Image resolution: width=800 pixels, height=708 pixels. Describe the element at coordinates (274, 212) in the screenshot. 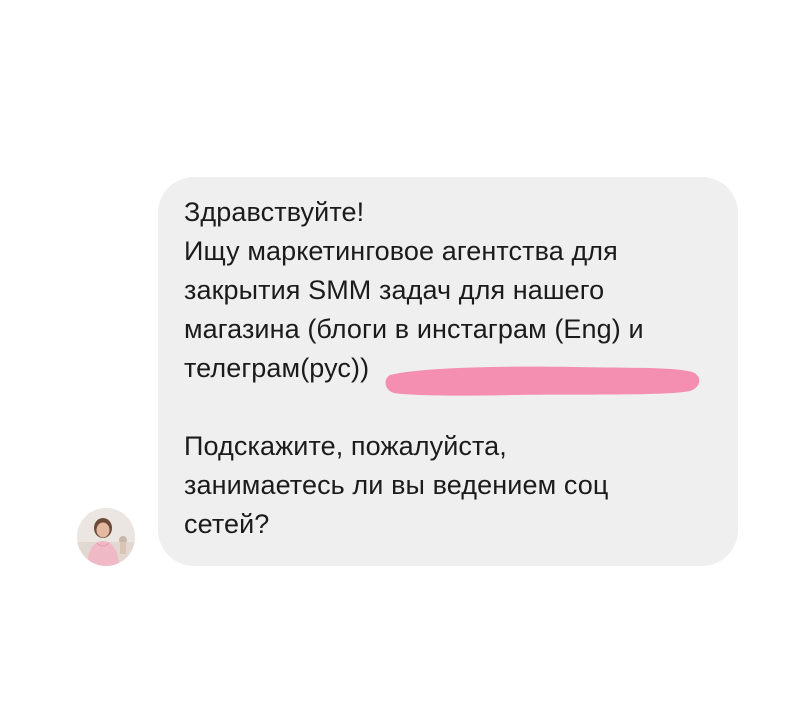

I see `message-line: Здравствуйте!` at that location.